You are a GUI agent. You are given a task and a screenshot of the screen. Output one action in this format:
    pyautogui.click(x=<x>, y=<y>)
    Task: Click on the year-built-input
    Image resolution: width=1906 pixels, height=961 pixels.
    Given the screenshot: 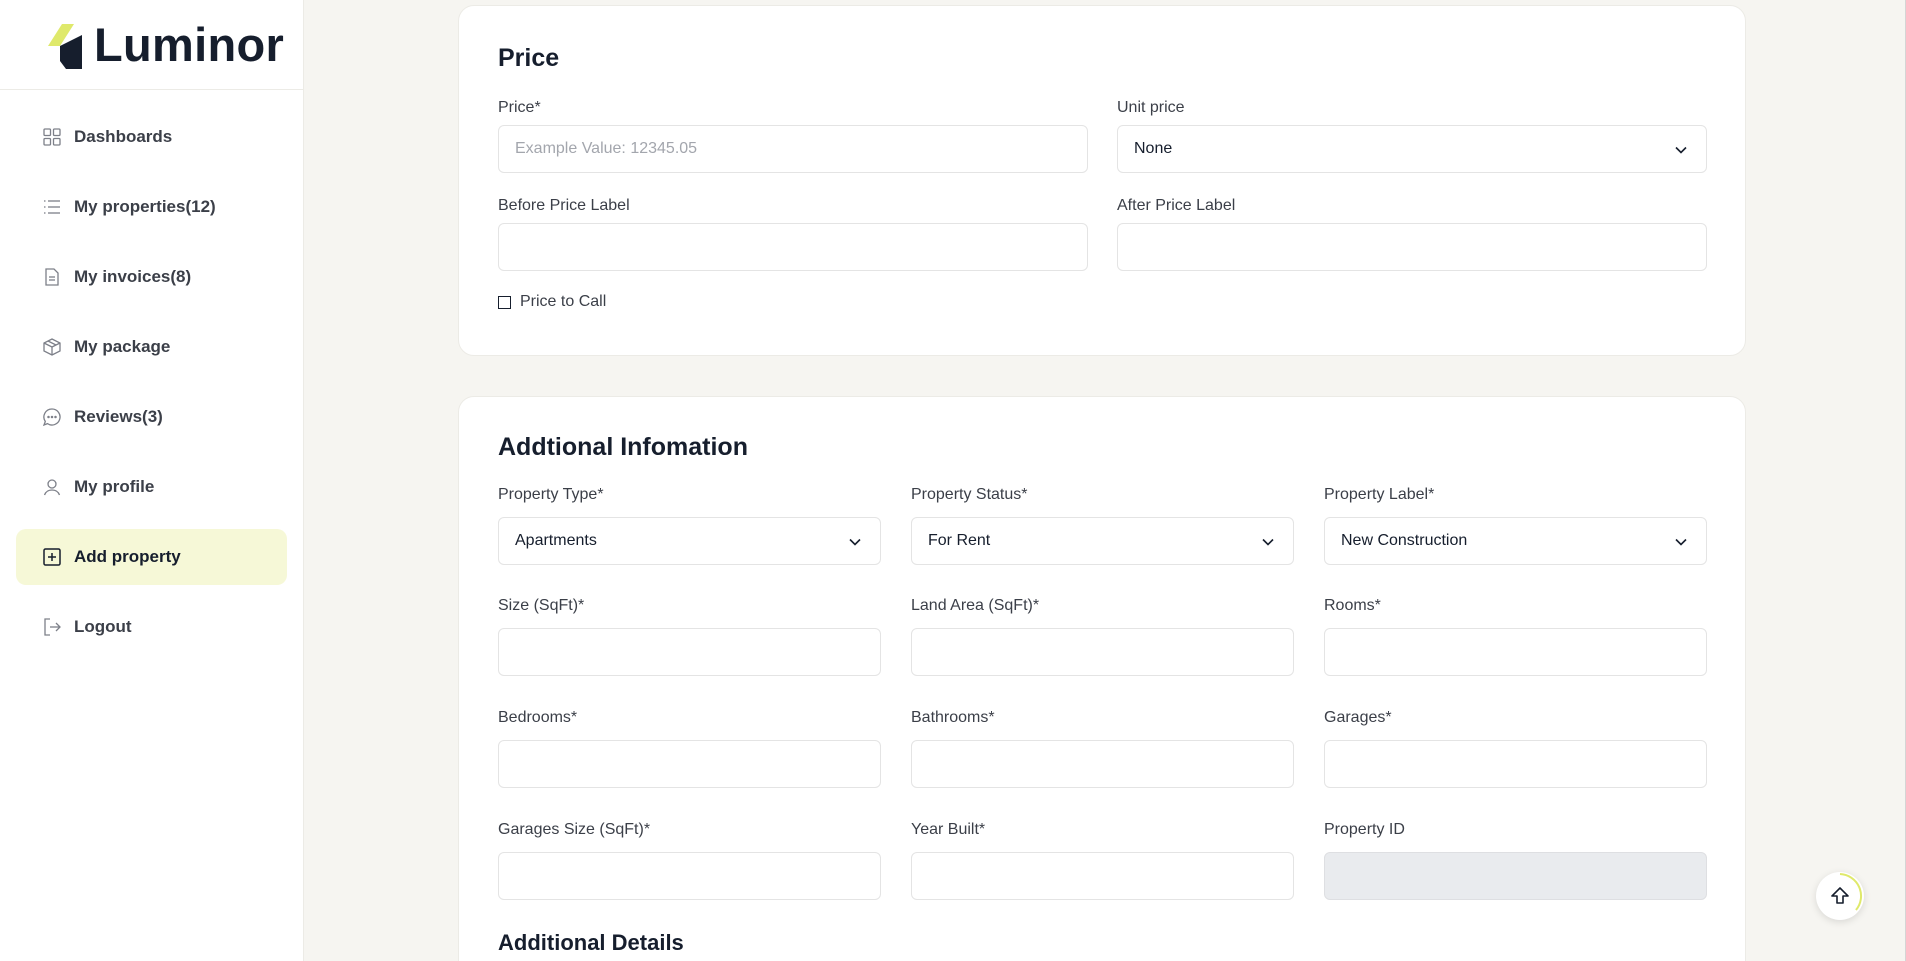 What is the action you would take?
    pyautogui.click(x=1102, y=876)
    